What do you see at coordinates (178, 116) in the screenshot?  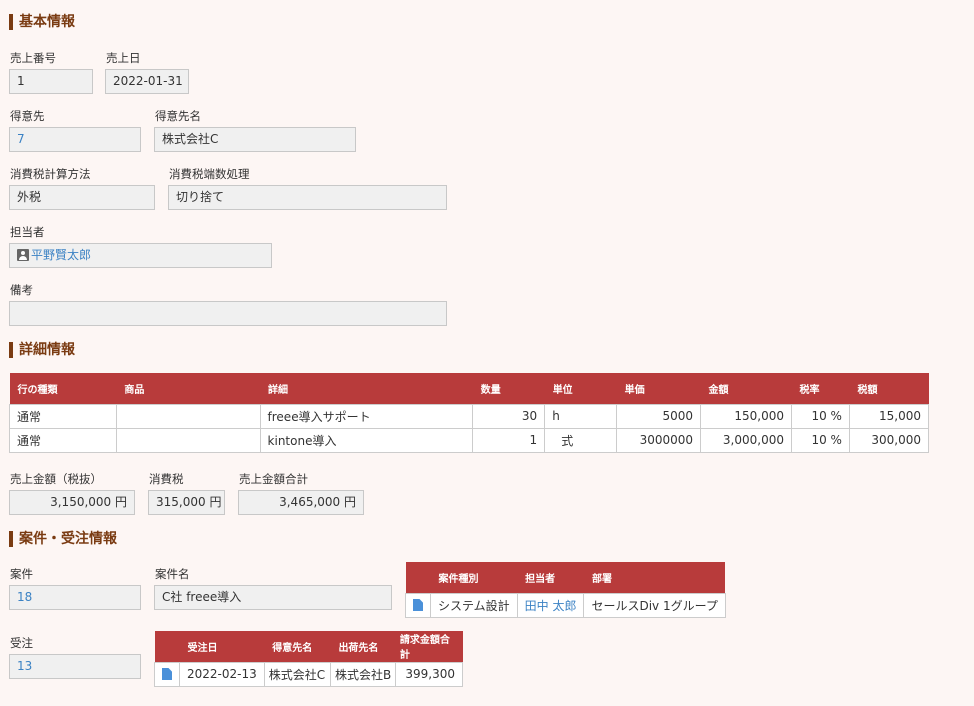 I see `customer-name-label: 得意先名` at bounding box center [178, 116].